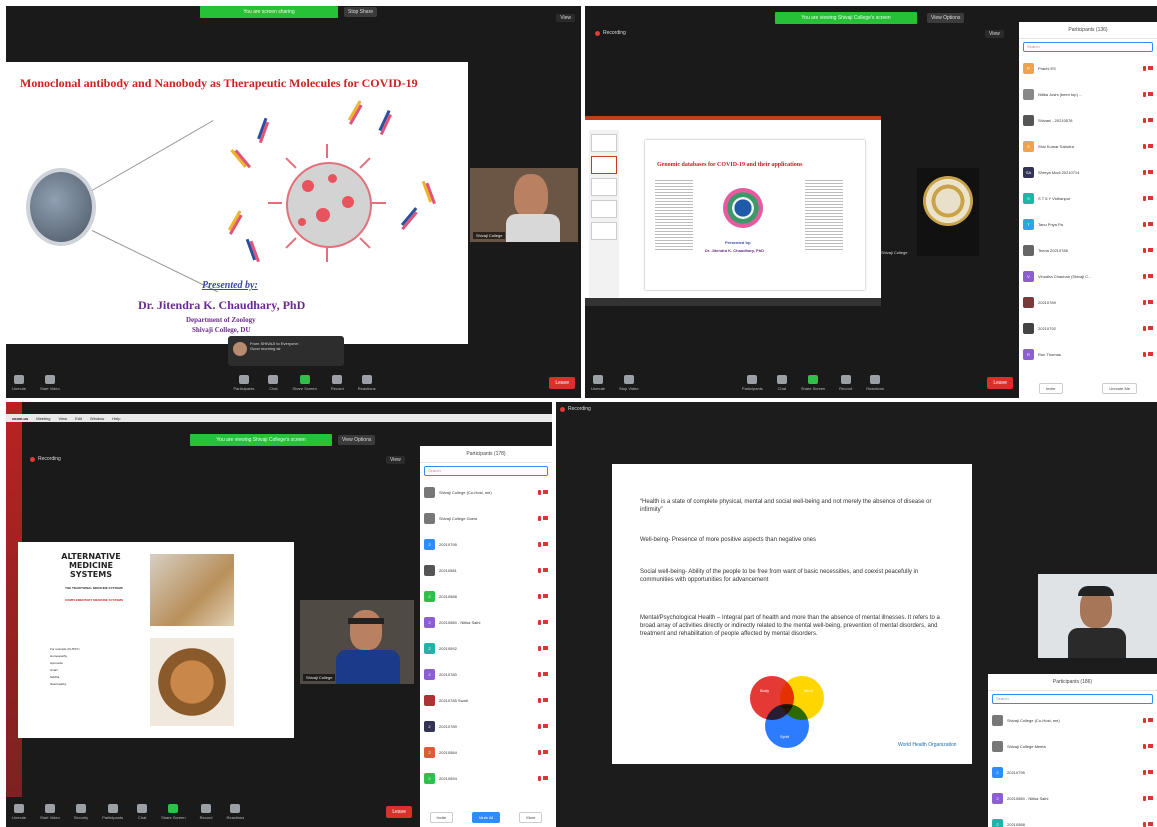 The image size is (1157, 827). I want to click on participant-row: Shivaji College Meeta, so click(1072, 746).